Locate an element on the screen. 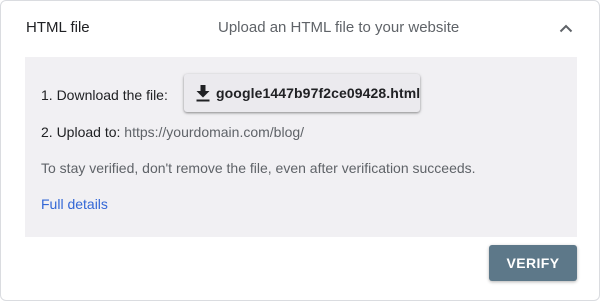 The image size is (602, 303). full-details-link: Full details is located at coordinates (74, 204).